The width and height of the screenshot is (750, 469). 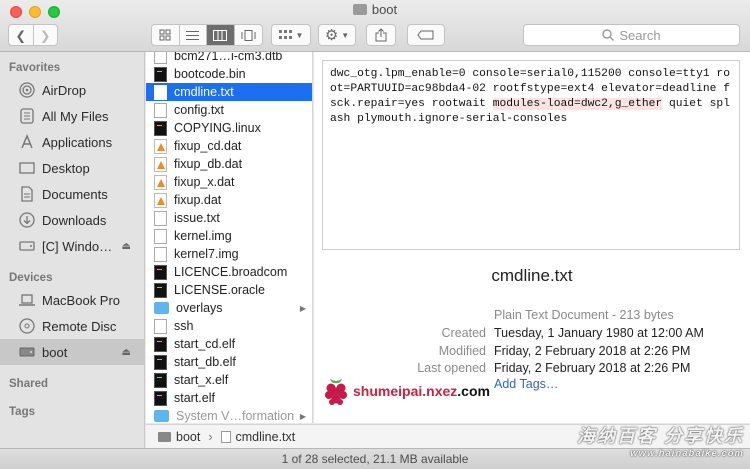 What do you see at coordinates (221, 35) in the screenshot?
I see `column-view-button` at bounding box center [221, 35].